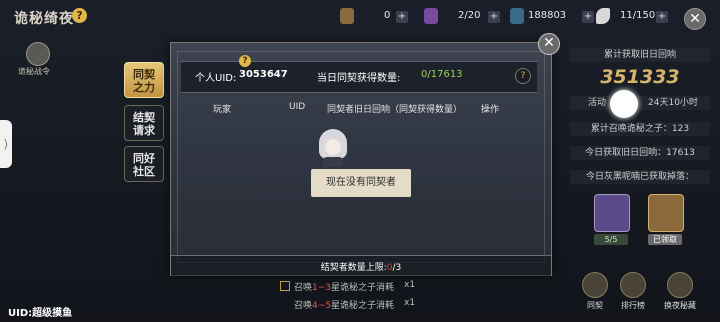 The width and height of the screenshot is (720, 322). Describe the element at coordinates (431, 16) in the screenshot. I see `potion-icon` at that location.